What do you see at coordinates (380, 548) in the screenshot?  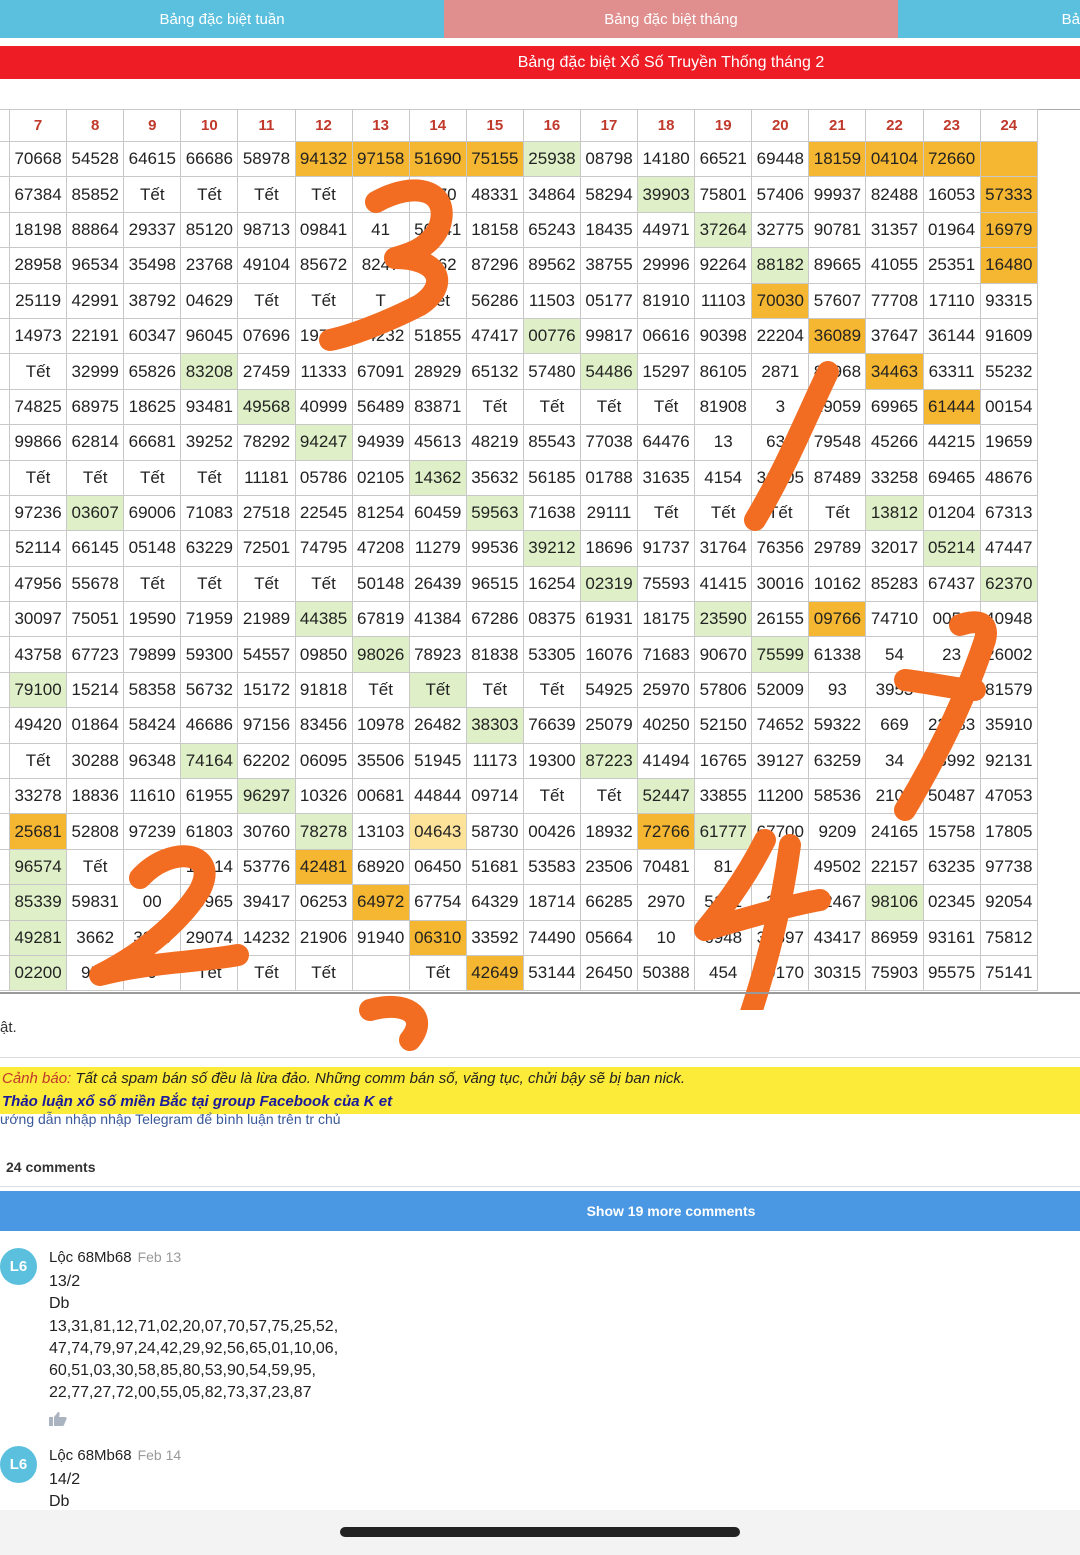 I see `table-cell: 47208` at bounding box center [380, 548].